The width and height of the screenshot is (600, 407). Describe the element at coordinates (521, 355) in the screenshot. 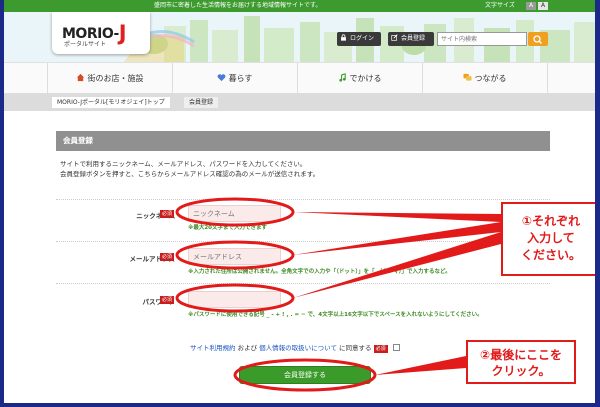

I see `callout-2-line-1: ②最後にここを` at that location.